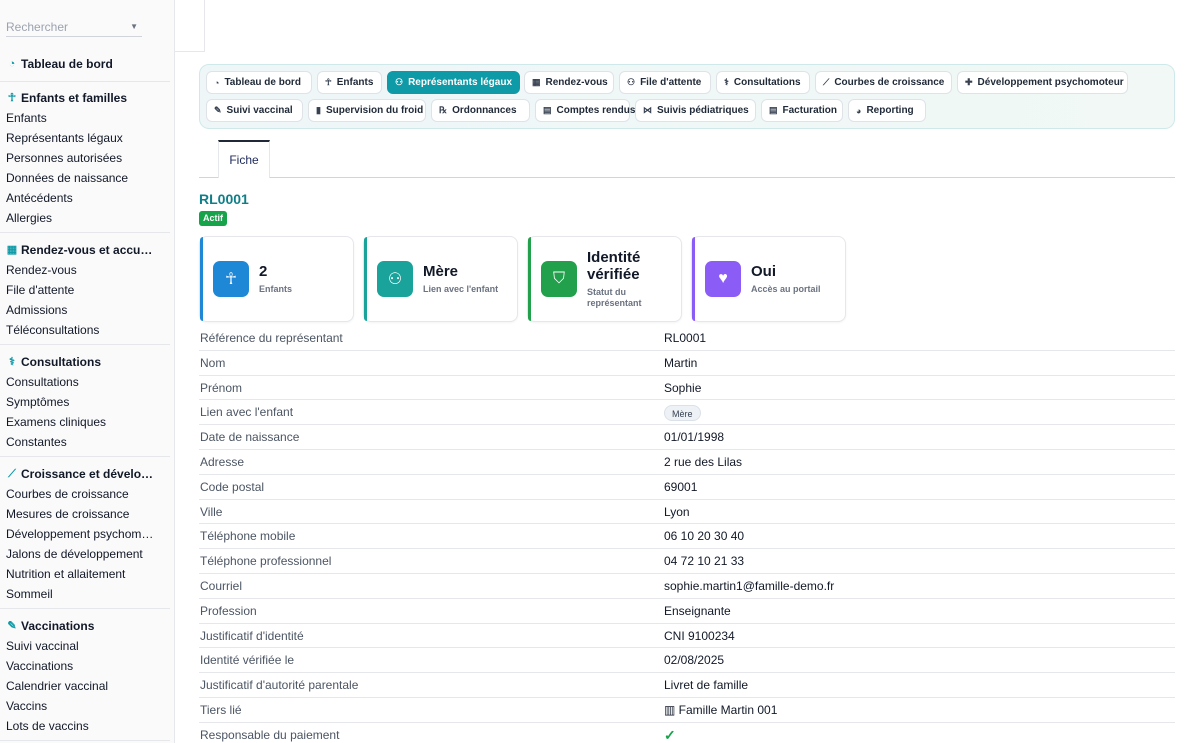  I want to click on sidebar-item: Téléconsultations, so click(85, 330).